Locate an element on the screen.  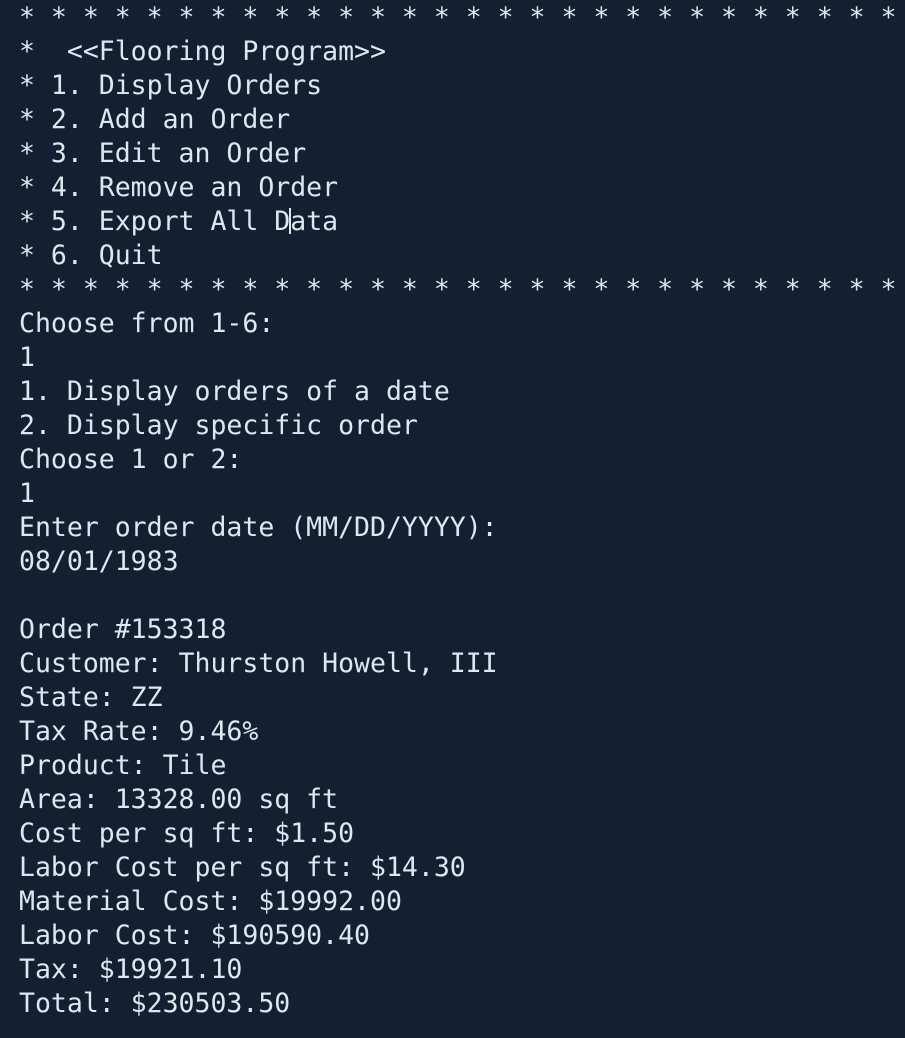
sub-option-display-specific: 2. Display specific order is located at coordinates (218, 425).